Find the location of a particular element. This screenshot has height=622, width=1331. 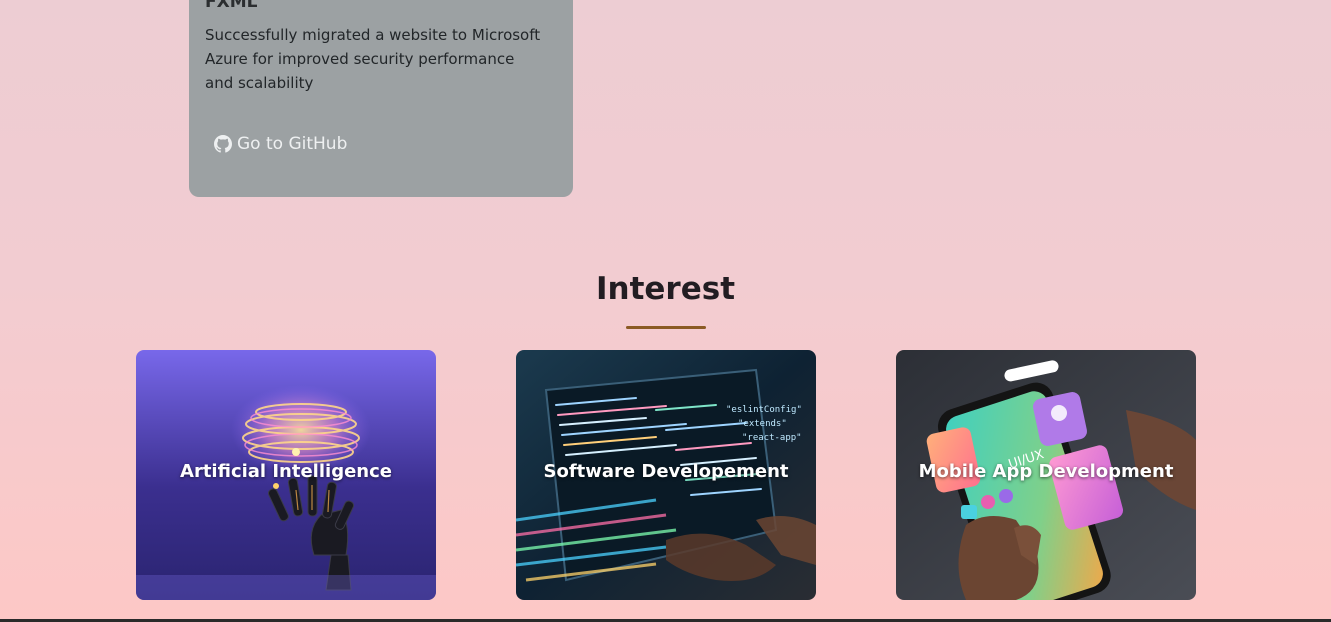

title-underline is located at coordinates (666, 327).